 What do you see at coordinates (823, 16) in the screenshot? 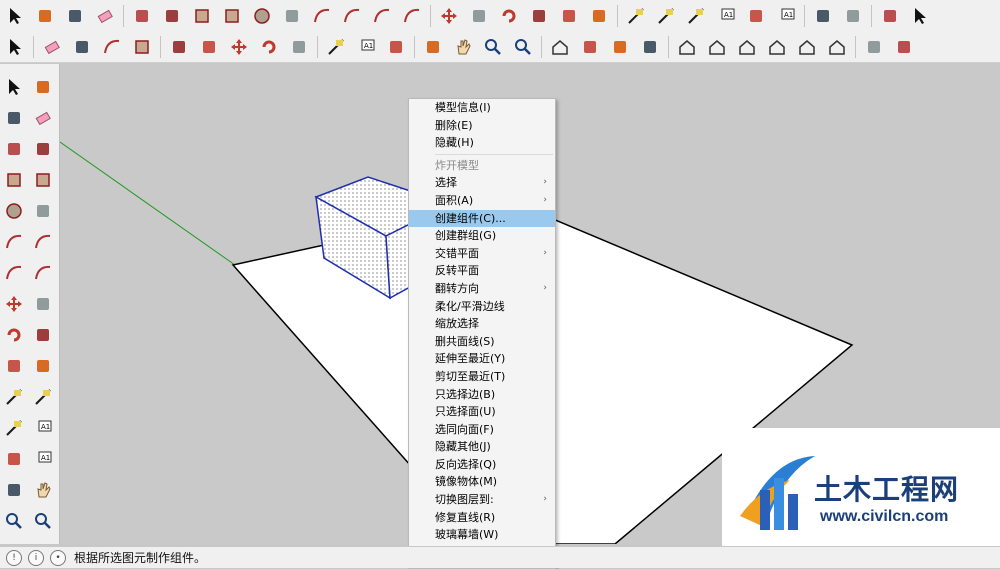
I see `section-plane-icon` at bounding box center [823, 16].